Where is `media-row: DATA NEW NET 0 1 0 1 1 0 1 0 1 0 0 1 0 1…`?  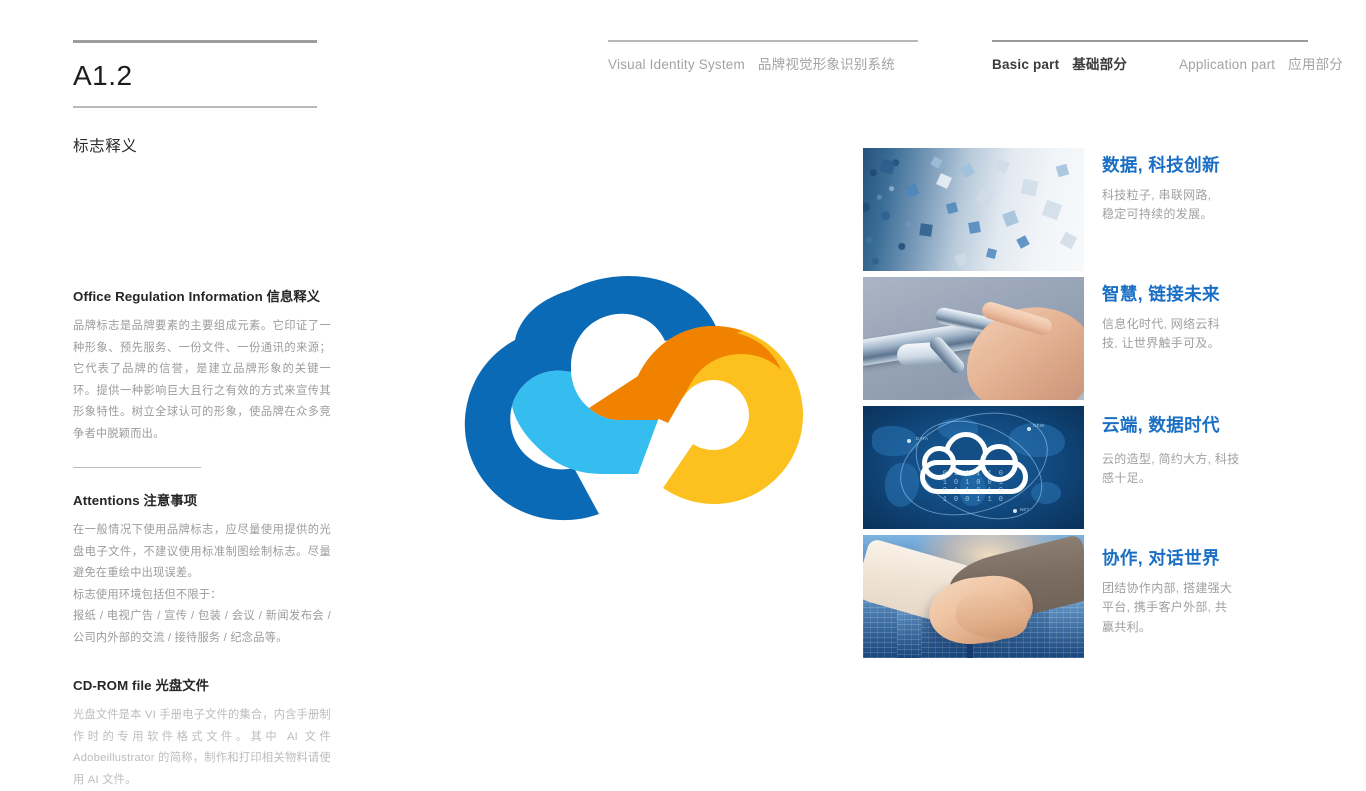
media-row: DATA NEW NET 0 1 0 1 1 0 1 0 1 0 0 1 0 1… is located at coordinates (1098, 470).